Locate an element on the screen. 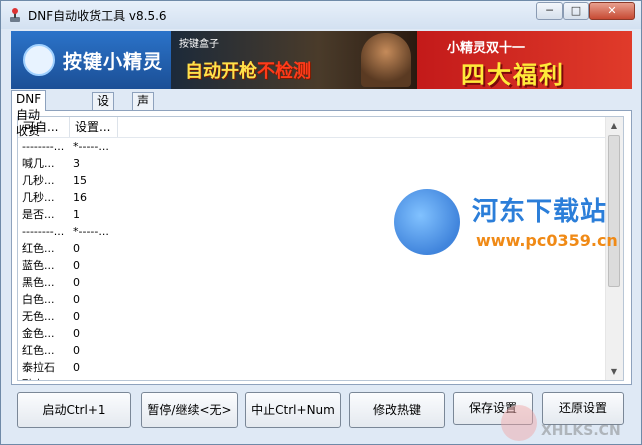  pause-resume-button: 暂停/继续<无> is located at coordinates (189, 410).